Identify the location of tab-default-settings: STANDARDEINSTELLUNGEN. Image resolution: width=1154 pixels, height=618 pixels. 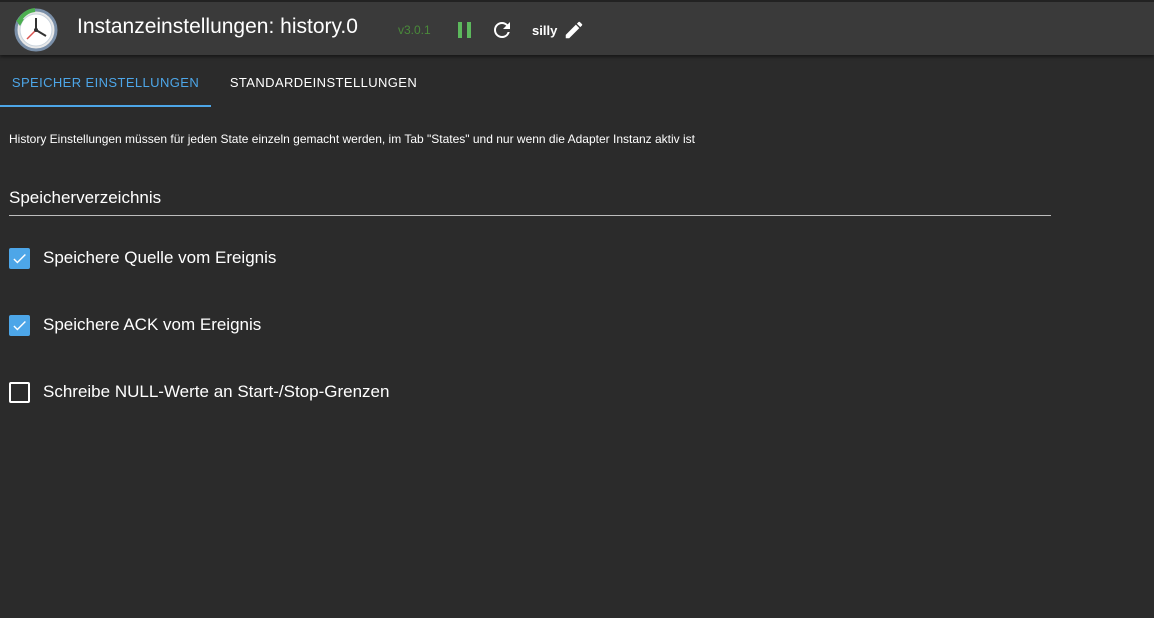
(323, 82).